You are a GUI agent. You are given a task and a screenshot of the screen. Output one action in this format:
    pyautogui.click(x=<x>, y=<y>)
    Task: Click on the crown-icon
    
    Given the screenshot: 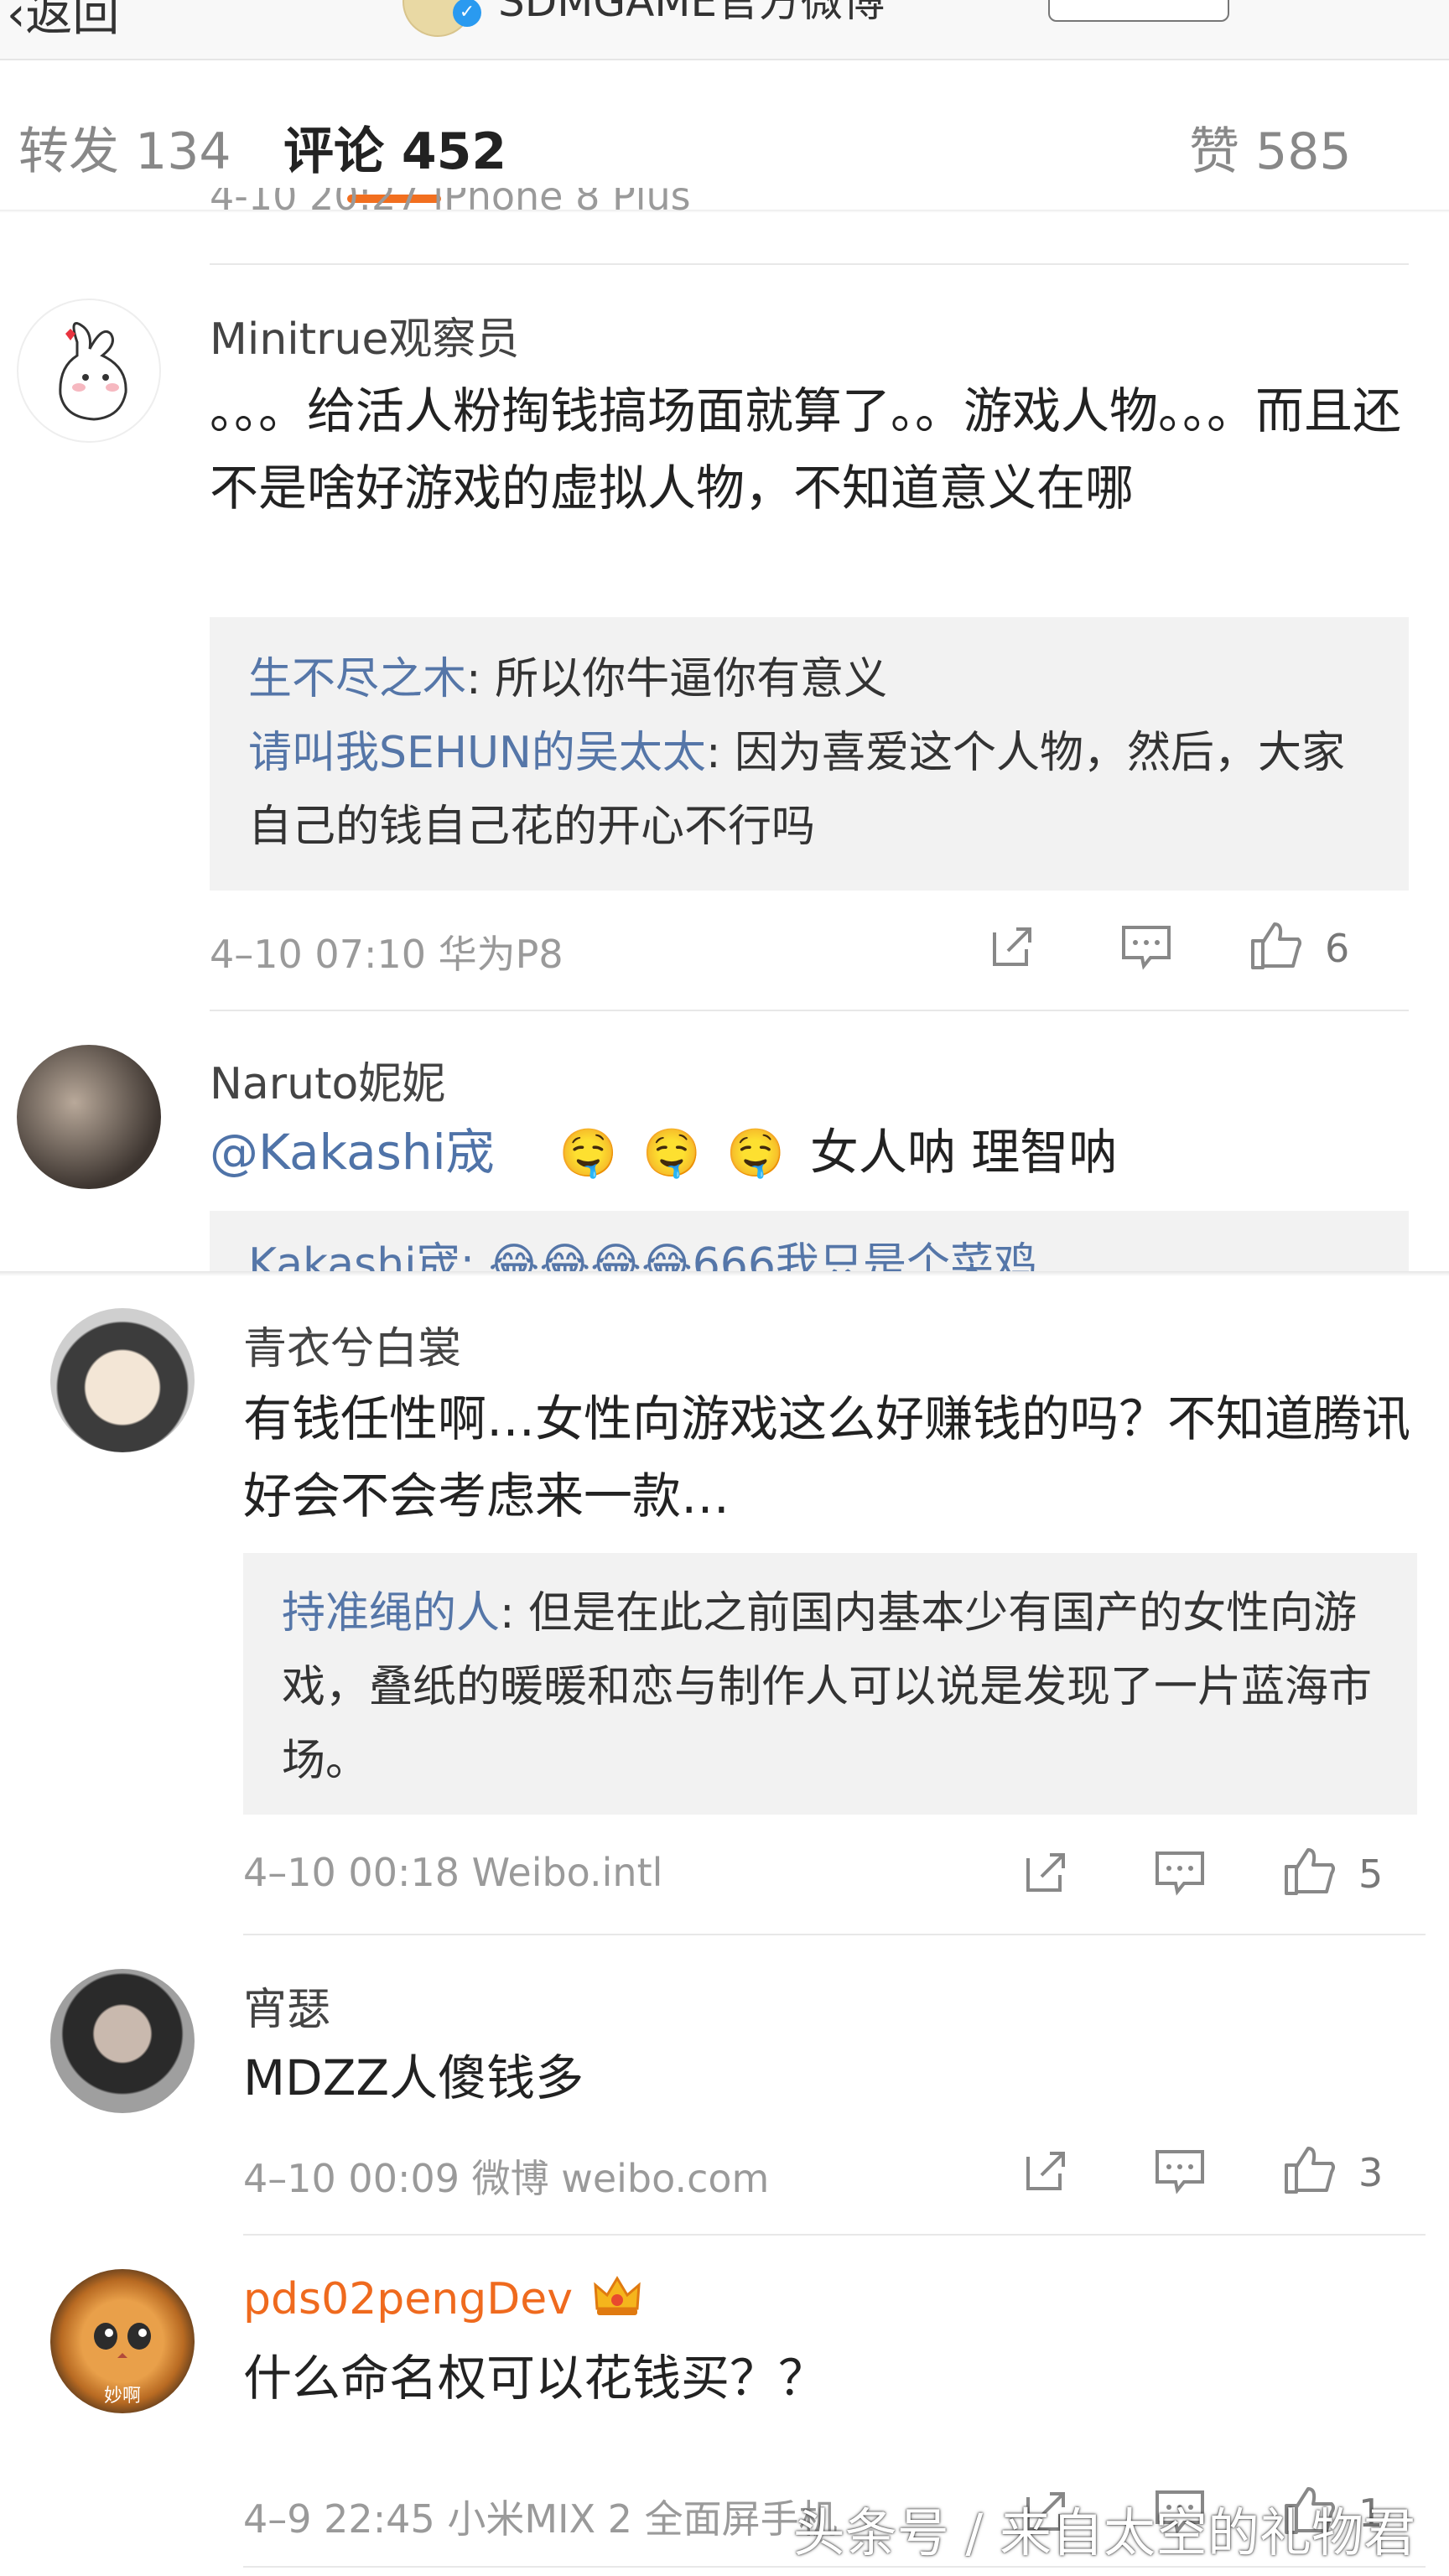 What is the action you would take?
    pyautogui.click(x=617, y=2295)
    